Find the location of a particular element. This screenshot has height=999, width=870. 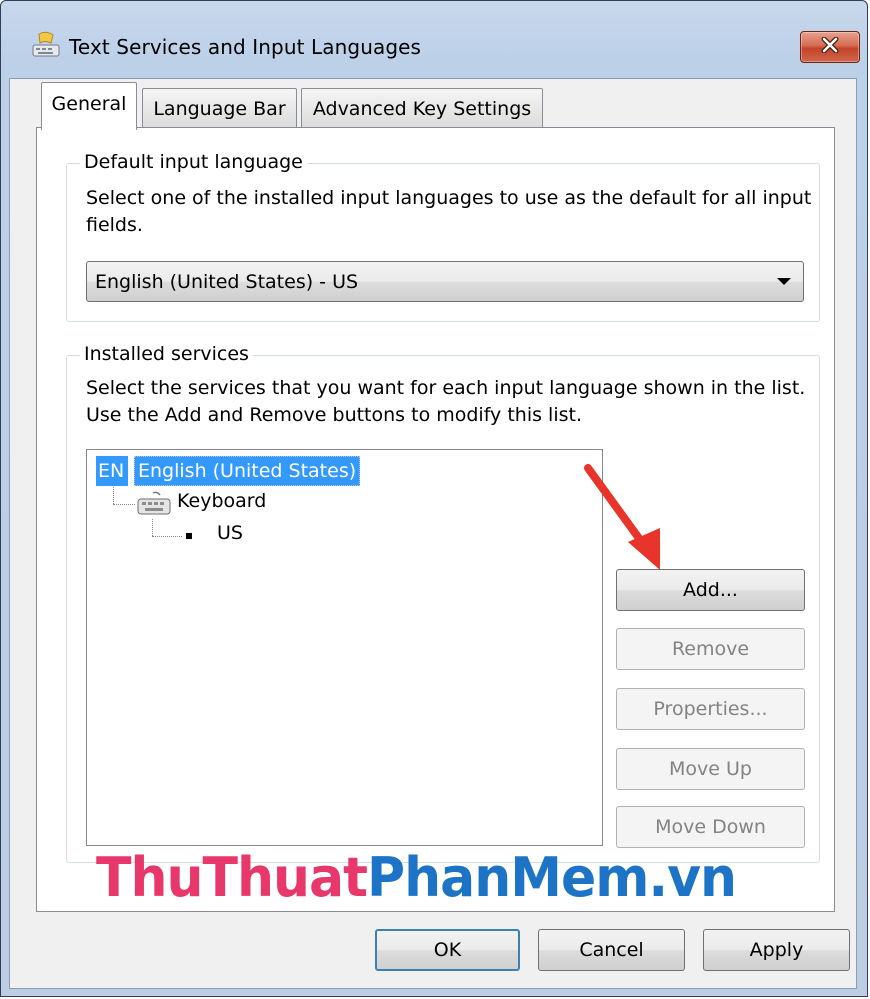

watermark-part2: PhanMem.vn is located at coordinates (551, 878).